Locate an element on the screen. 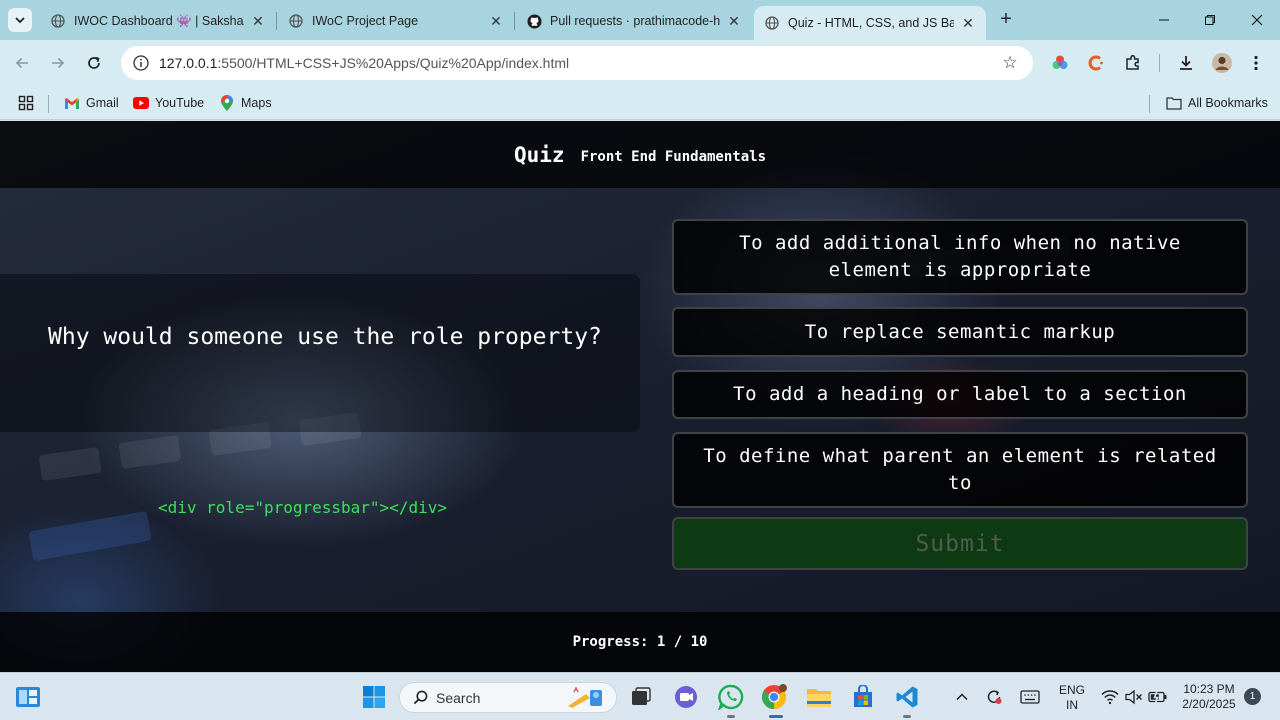 This screenshot has width=1280, height=720. language-indicator: ENG IN is located at coordinates (1072, 698).